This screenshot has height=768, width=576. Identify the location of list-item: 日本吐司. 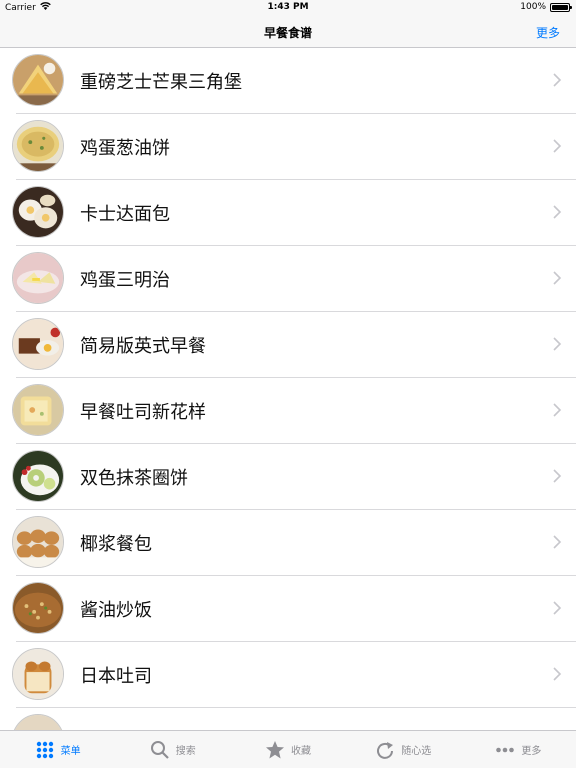
(288, 675).